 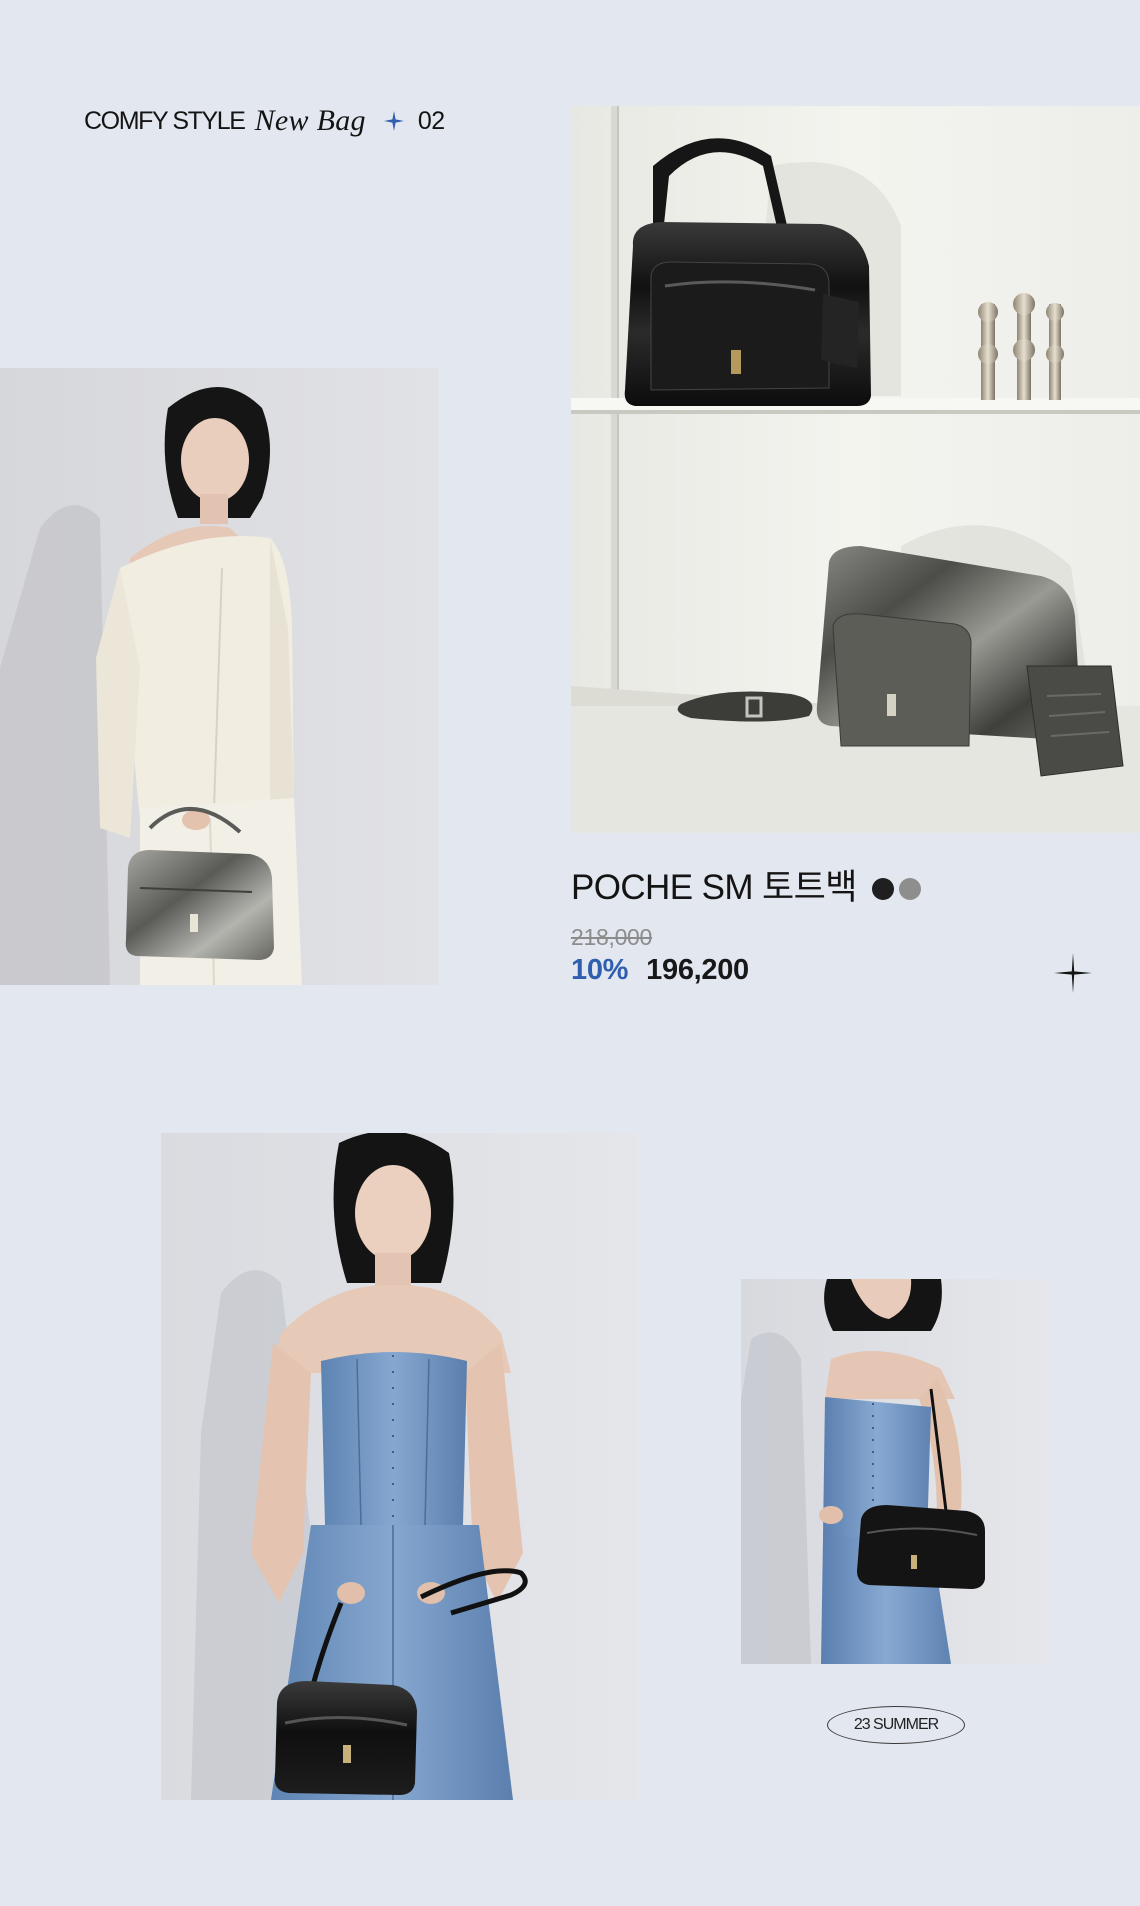 I want to click on color-swatches, so click(x=896, y=889).